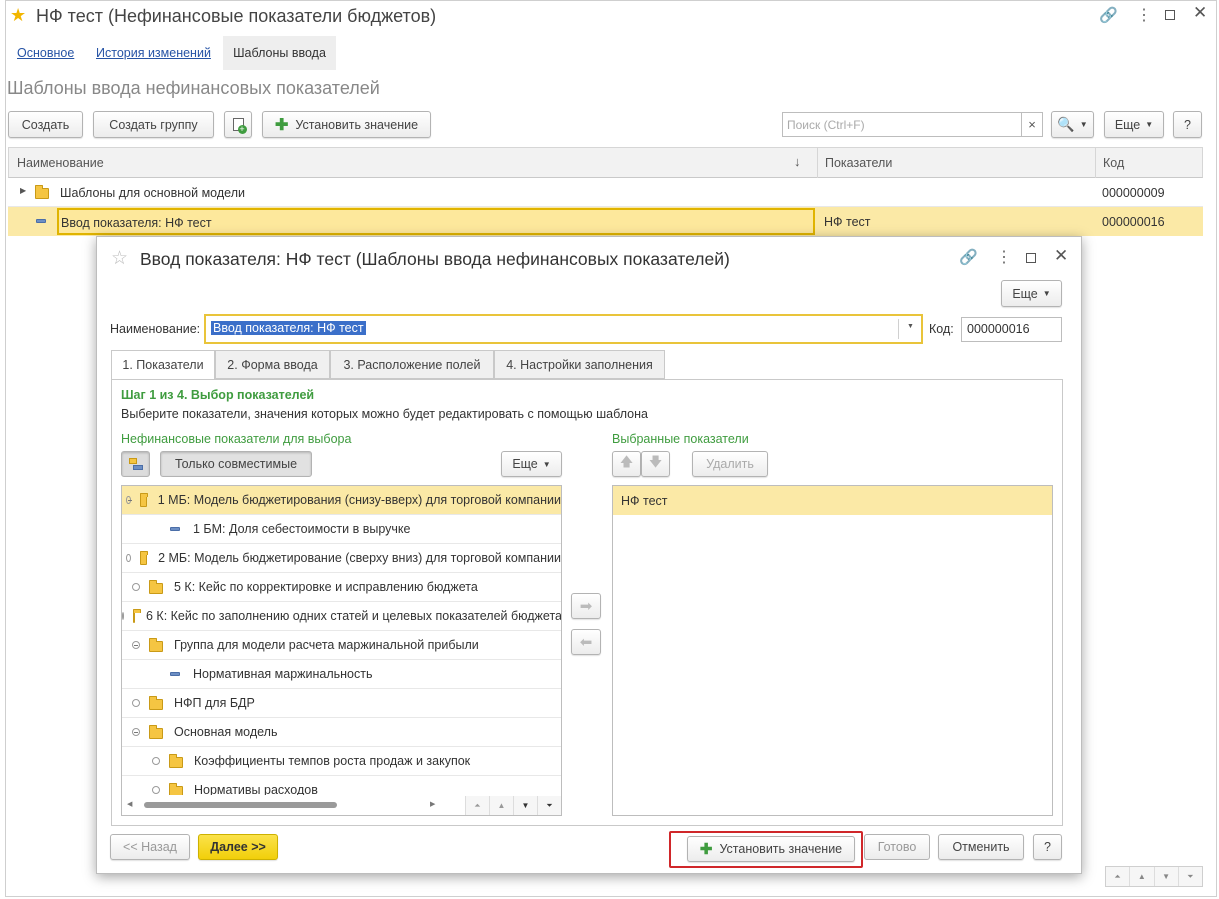 Image resolution: width=1219 pixels, height=899 pixels. Describe the element at coordinates (129, 804) in the screenshot. I see `scroll-left-icon: ◀` at that location.